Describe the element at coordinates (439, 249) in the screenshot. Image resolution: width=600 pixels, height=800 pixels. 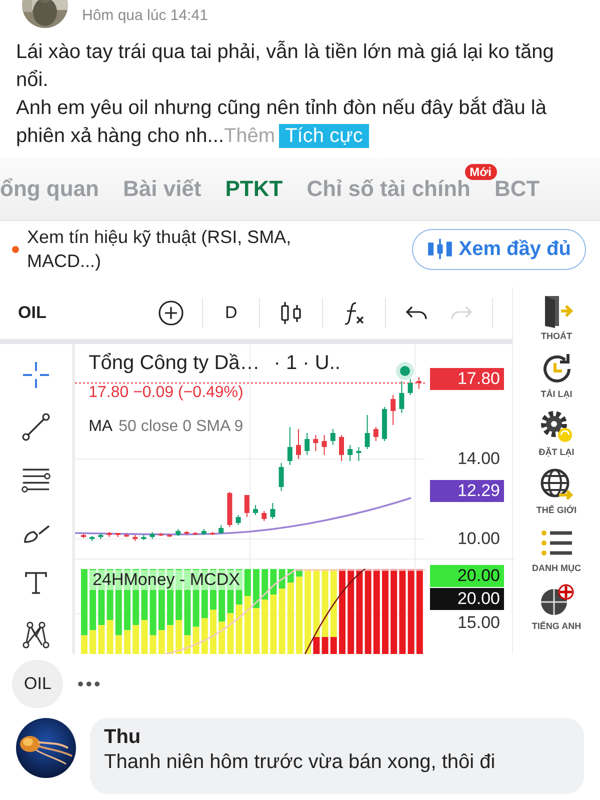
I see `candlestick-icon` at that location.